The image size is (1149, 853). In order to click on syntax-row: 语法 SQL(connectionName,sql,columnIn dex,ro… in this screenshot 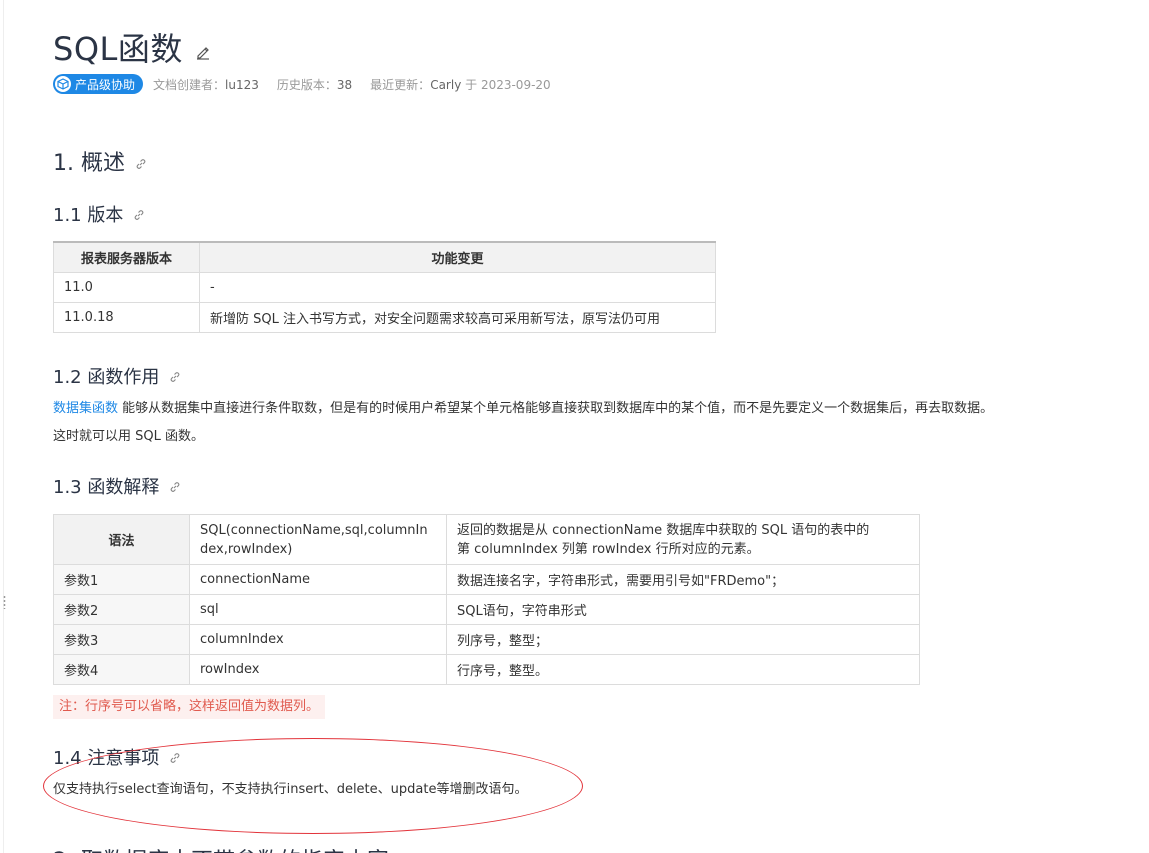, I will do `click(486, 539)`.